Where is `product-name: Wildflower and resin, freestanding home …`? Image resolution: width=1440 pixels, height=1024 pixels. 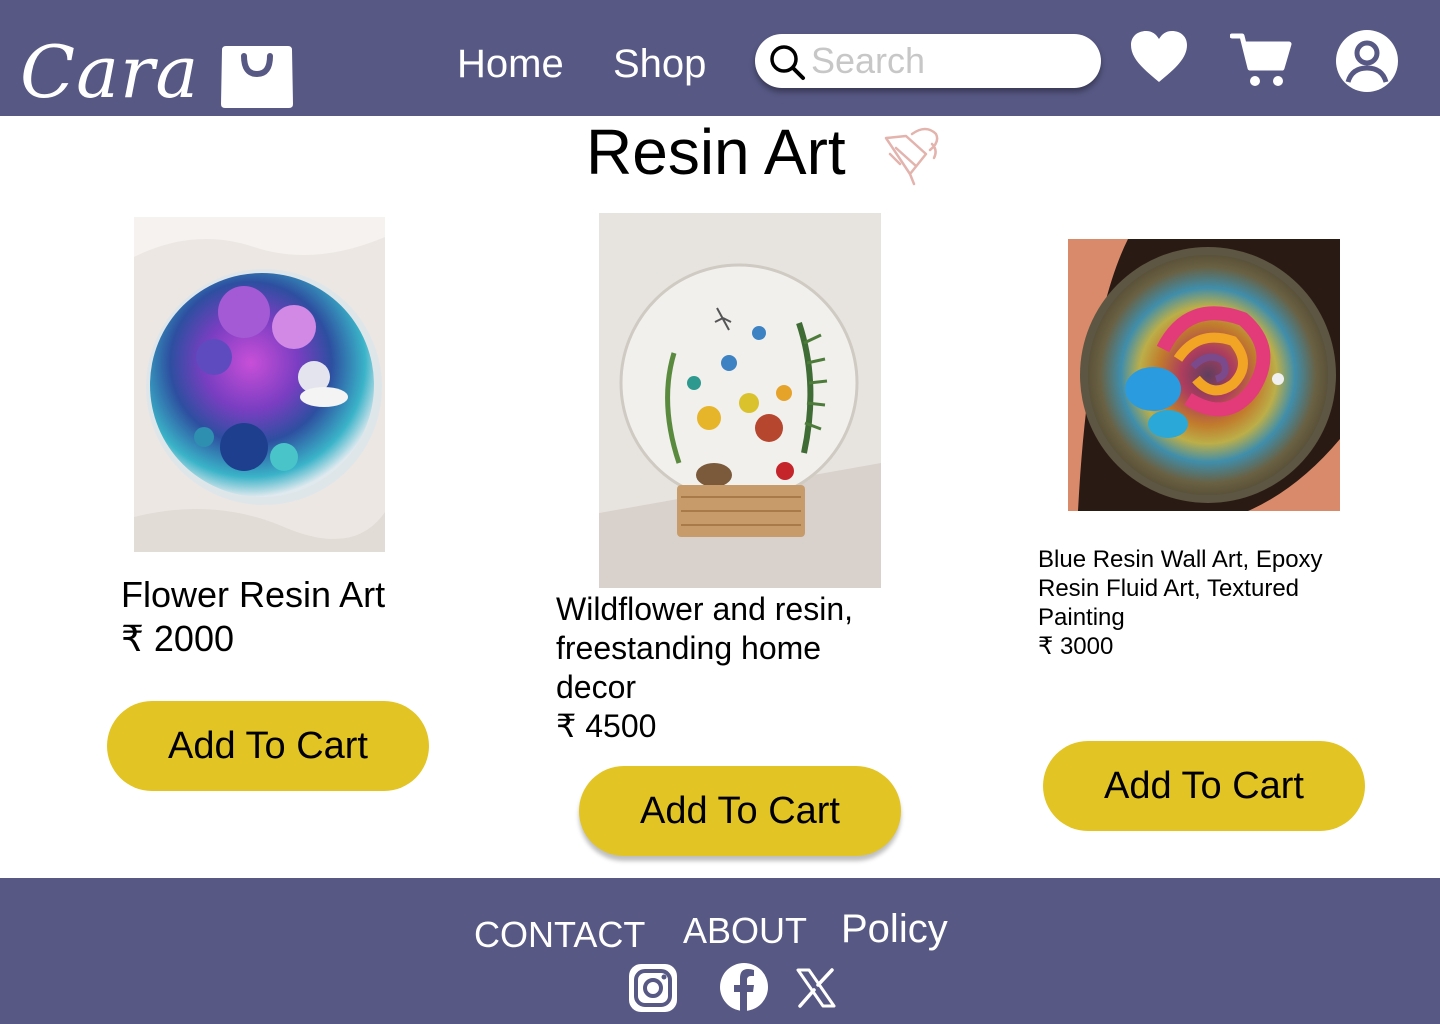
product-name: Wildflower and resin, freestanding home … is located at coordinates (704, 648).